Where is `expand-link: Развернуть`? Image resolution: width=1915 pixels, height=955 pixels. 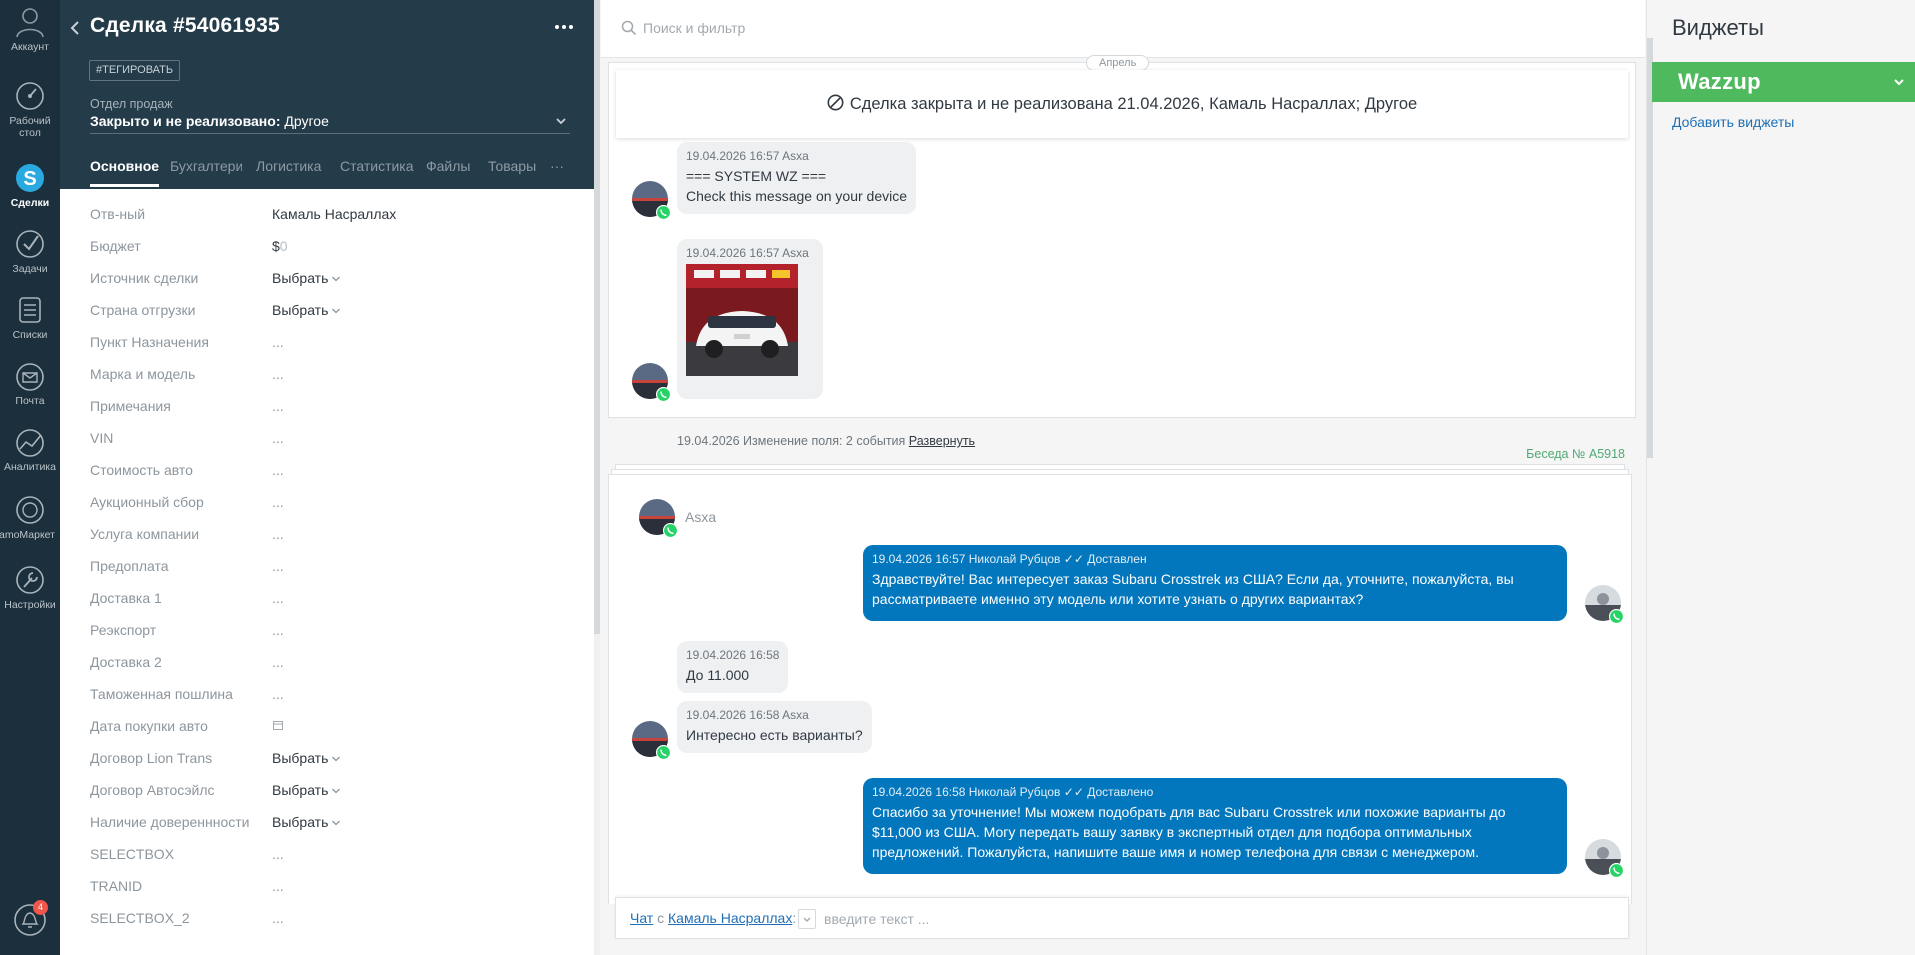
expand-link: Развернуть is located at coordinates (942, 441).